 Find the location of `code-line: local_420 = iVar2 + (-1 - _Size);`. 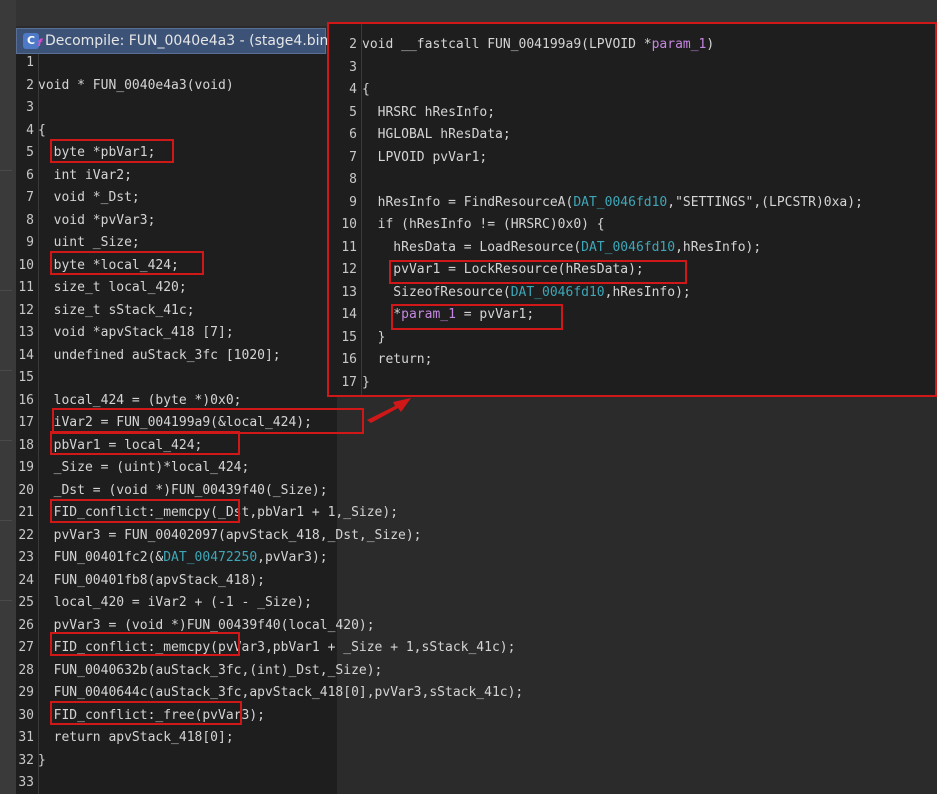

code-line: local_420 = iVar2 + (-1 - _Size); is located at coordinates (175, 603).